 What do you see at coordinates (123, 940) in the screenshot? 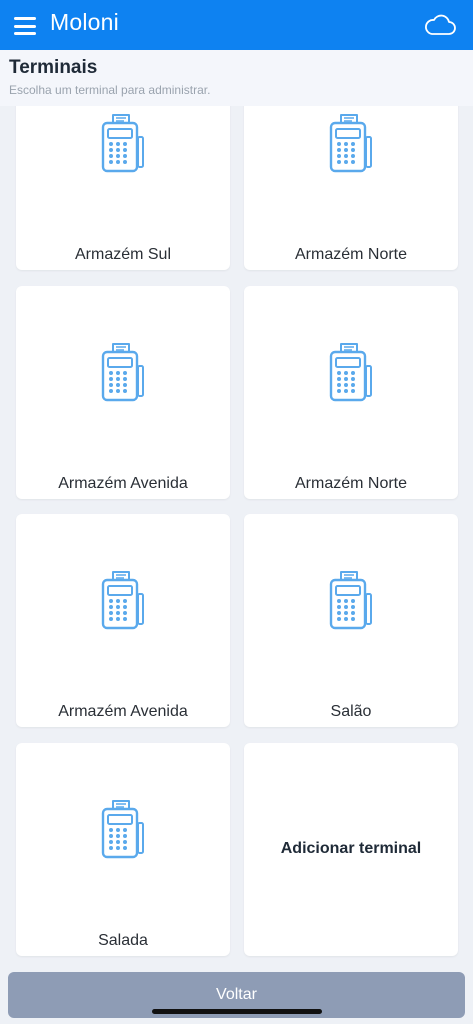
I see `terminal-label: Salada` at bounding box center [123, 940].